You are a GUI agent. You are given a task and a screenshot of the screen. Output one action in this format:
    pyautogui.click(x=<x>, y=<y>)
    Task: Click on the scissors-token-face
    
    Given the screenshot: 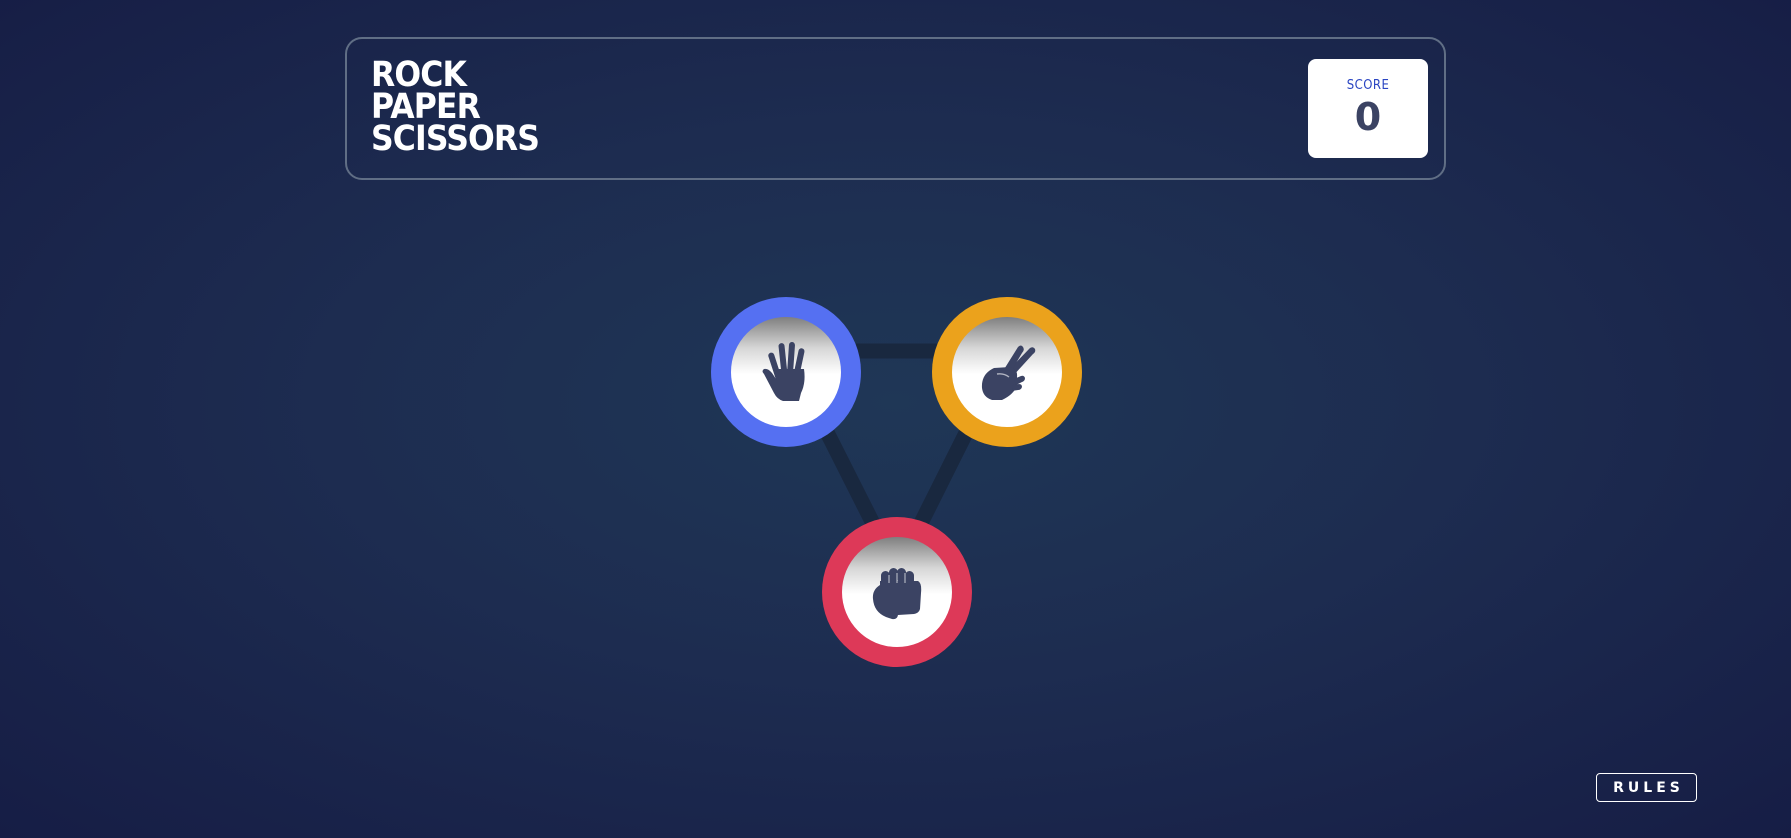 What is the action you would take?
    pyautogui.click(x=1007, y=372)
    